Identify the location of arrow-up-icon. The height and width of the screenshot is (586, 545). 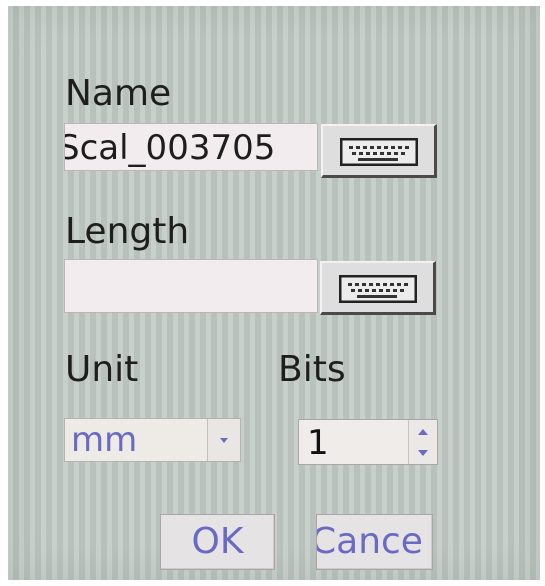
(422, 431).